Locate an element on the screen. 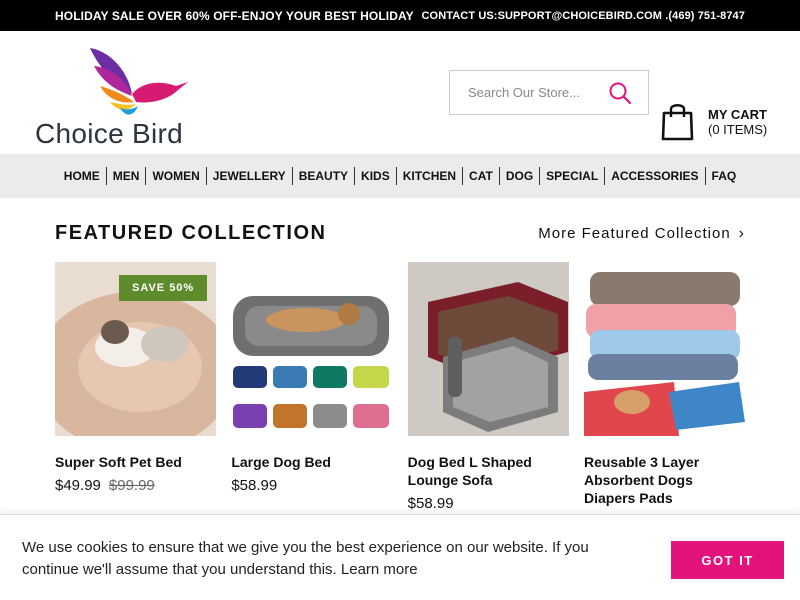 The height and width of the screenshot is (600, 800). search-input is located at coordinates (538, 92).